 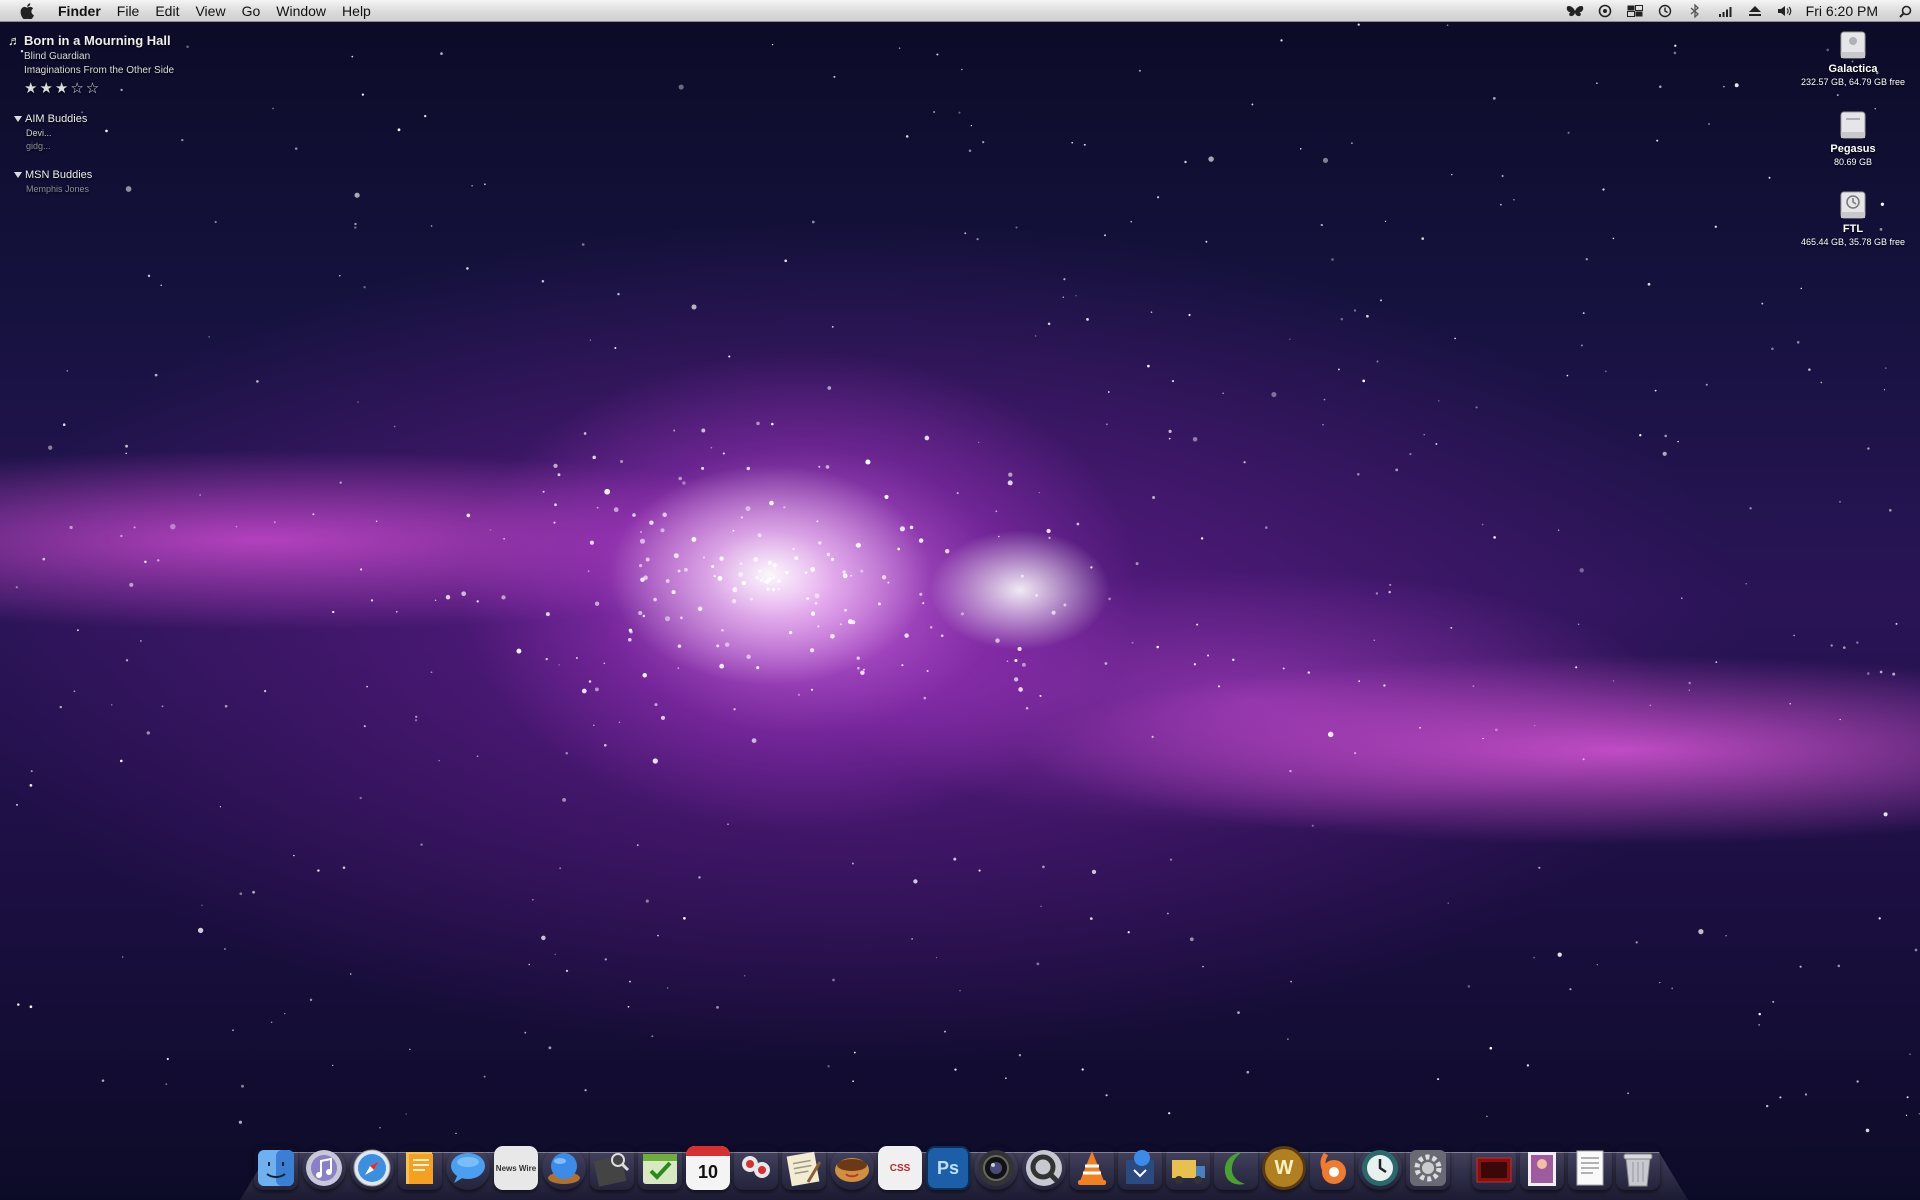 I want to click on bluetooth-icon, so click(x=1695, y=11).